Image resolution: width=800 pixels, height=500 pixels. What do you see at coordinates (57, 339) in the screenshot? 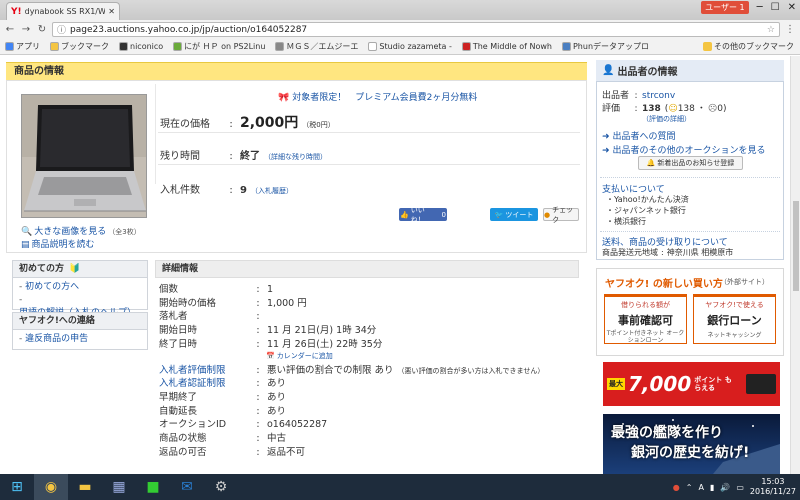
I see `sidebar-link-label: 違反商品の申告` at bounding box center [57, 339].